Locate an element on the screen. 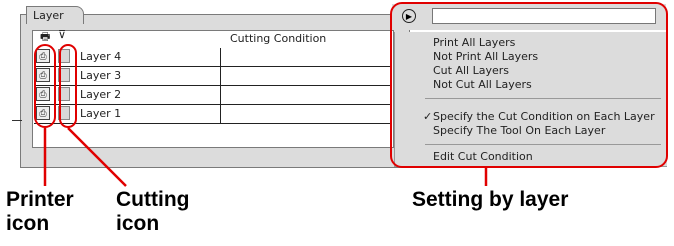 The height and width of the screenshot is (246, 674). printer-icon-label: Printer icon is located at coordinates (40, 211).